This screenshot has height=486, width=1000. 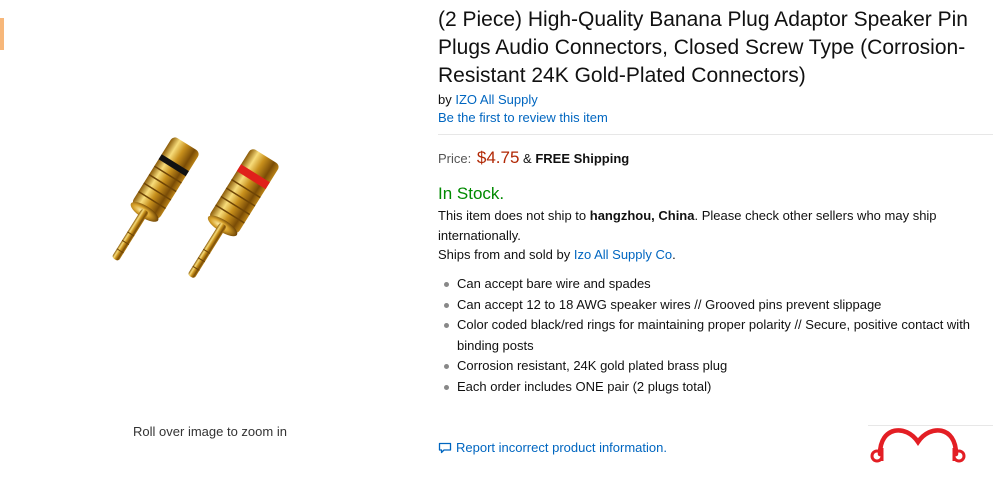 I want to click on product-image, so click(x=210, y=220).